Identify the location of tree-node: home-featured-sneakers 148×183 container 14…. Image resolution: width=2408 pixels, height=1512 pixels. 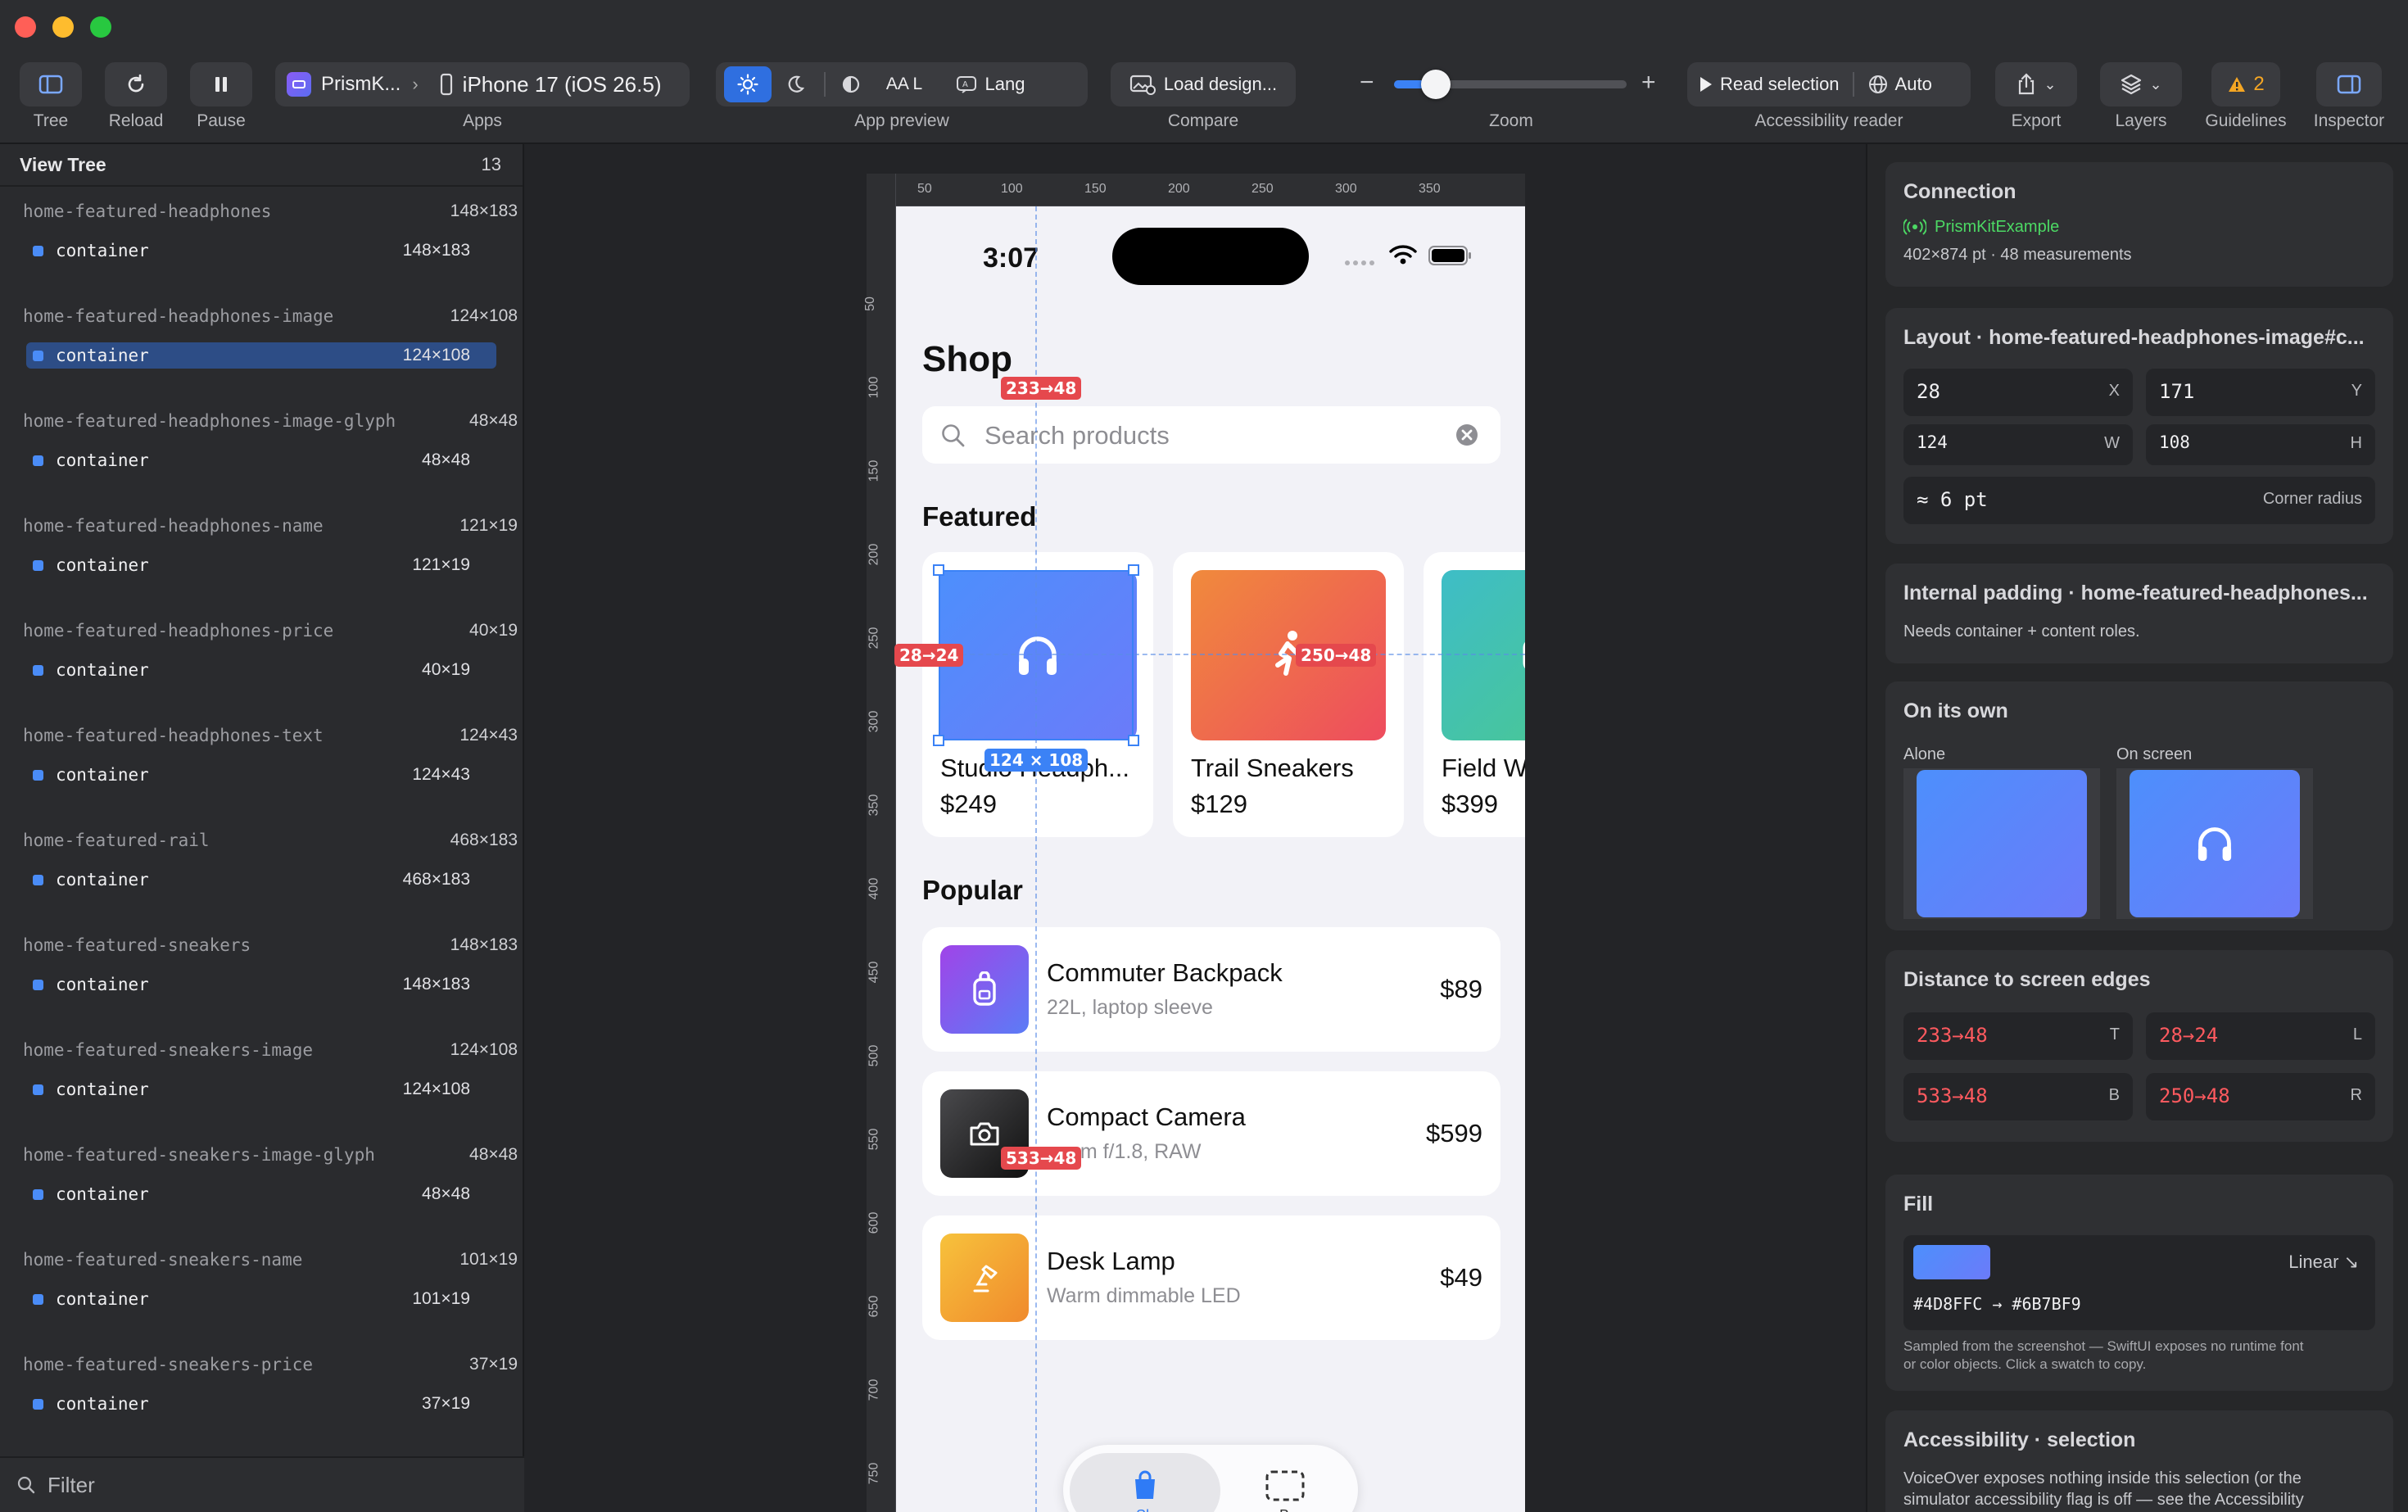
(261, 973).